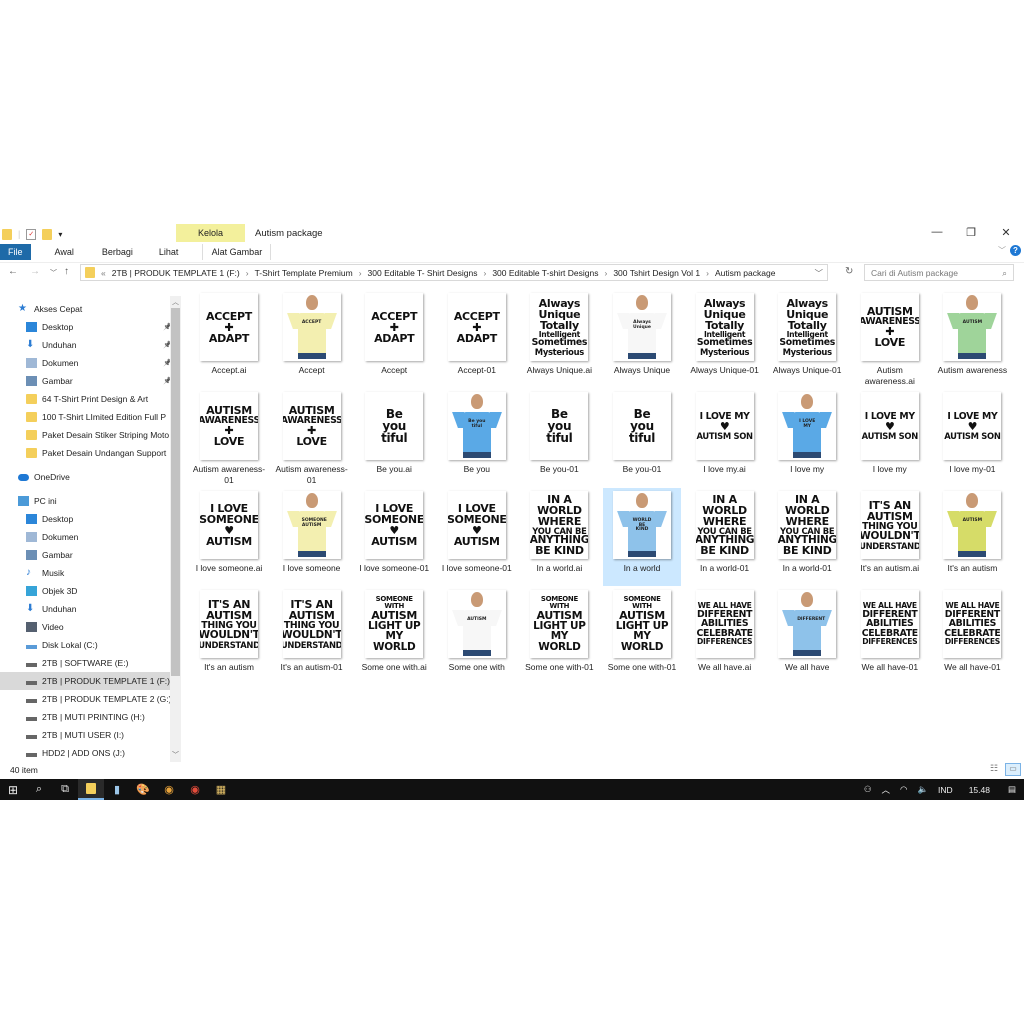 The width and height of the screenshot is (1024, 1024). I want to click on search-input: Cari di Autism package ⌕, so click(939, 272).